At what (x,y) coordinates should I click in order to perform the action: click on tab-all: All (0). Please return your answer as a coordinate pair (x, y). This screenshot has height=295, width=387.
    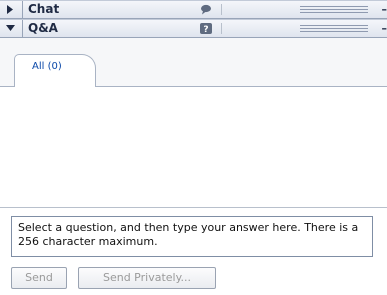
    Looking at the image, I should click on (55, 70).